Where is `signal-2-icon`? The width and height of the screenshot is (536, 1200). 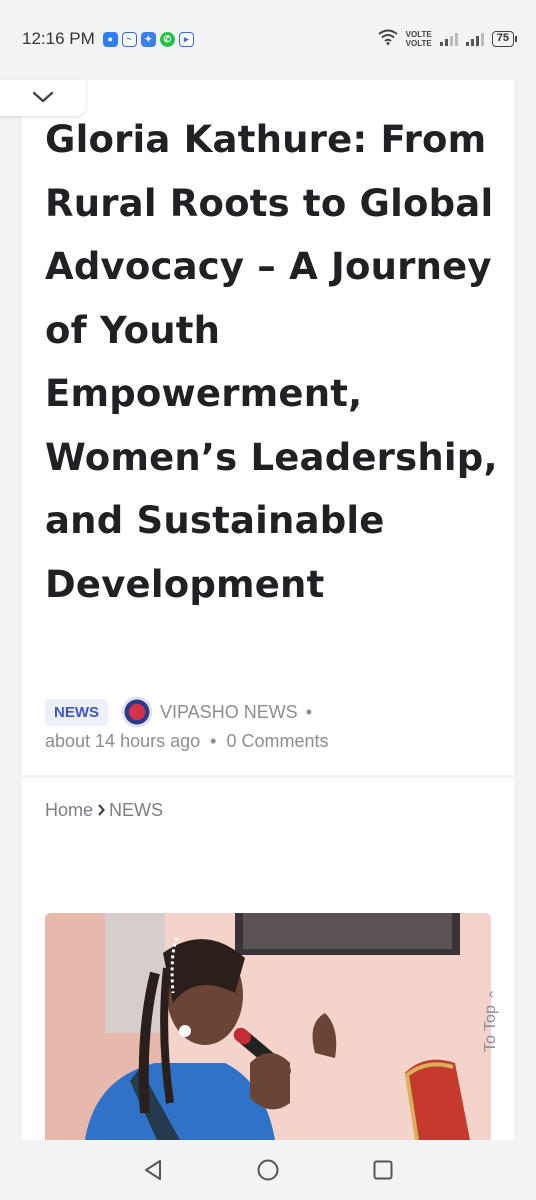 signal-2-icon is located at coordinates (474, 39).